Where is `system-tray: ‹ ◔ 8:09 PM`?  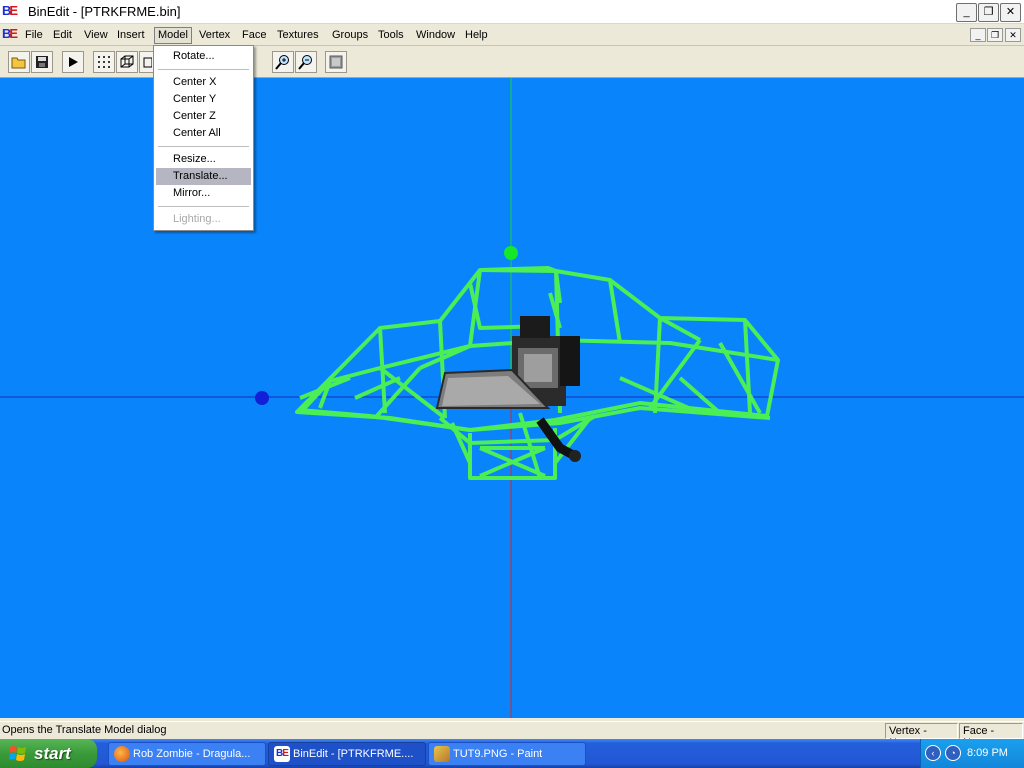
system-tray: ‹ ◔ 8:09 PM is located at coordinates (972, 753).